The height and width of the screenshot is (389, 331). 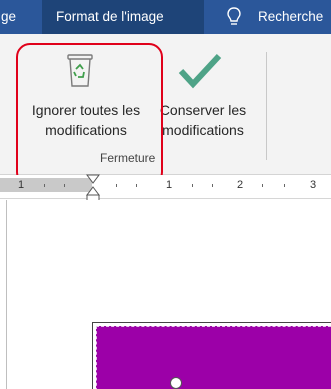 I want to click on lightbulb-icon, so click(x=234, y=17).